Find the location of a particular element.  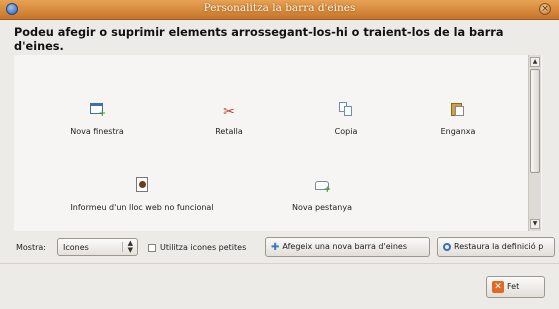

new-tab-icon: + is located at coordinates (322, 186).